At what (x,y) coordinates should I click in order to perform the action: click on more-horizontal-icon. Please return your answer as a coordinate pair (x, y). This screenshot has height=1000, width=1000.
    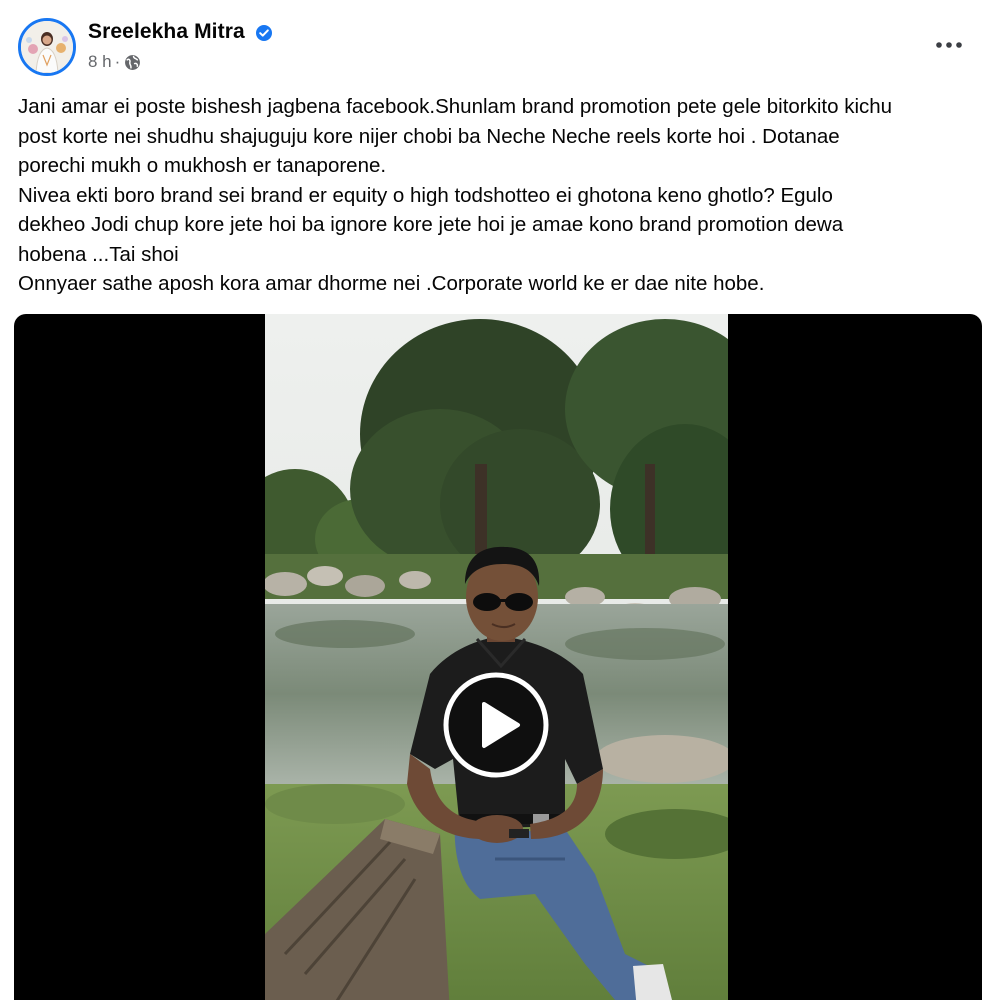
    Looking at the image, I should click on (949, 45).